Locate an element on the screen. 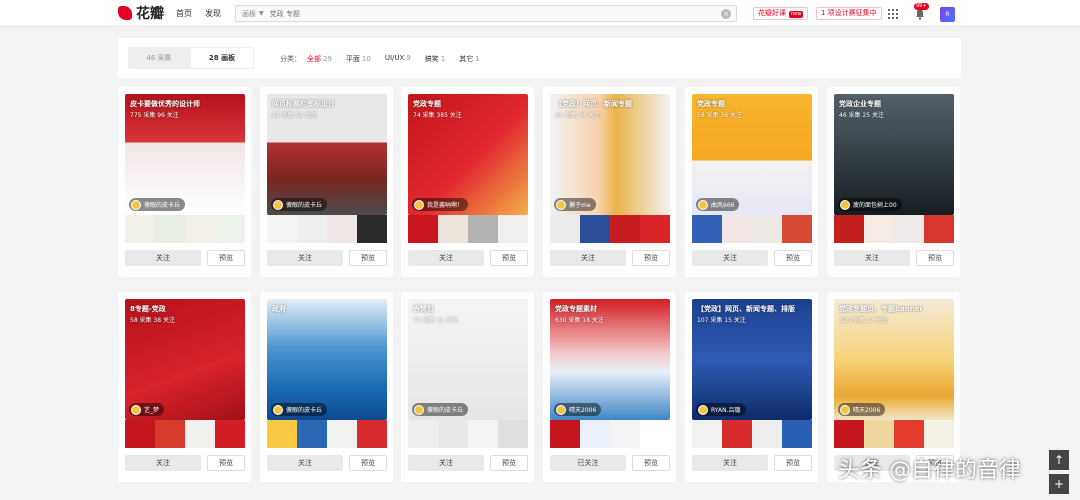 The height and width of the screenshot is (500, 1080). board-owner: 我是酱呐啊！ is located at coordinates (440, 204).